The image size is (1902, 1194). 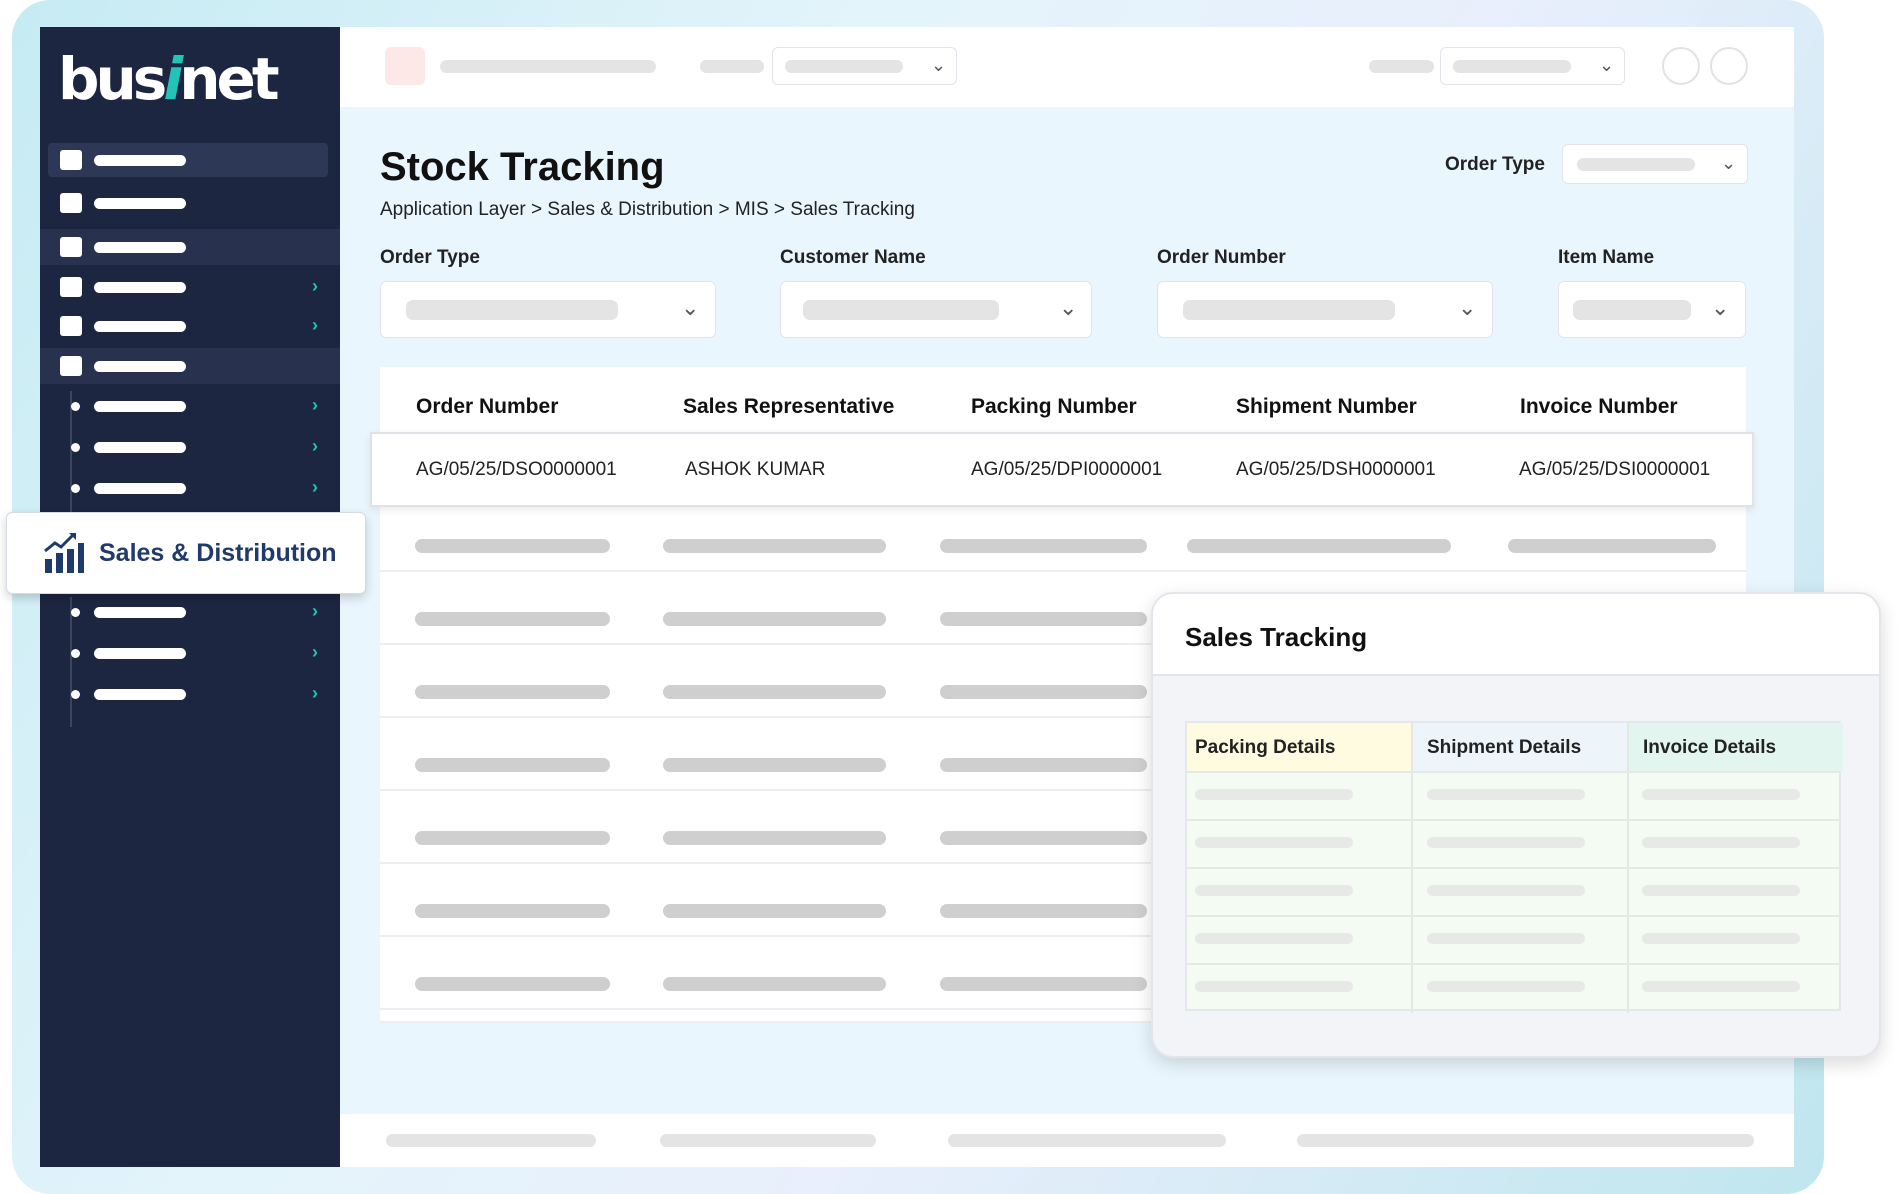 I want to click on column-header: Invoice Number, so click(x=1599, y=407).